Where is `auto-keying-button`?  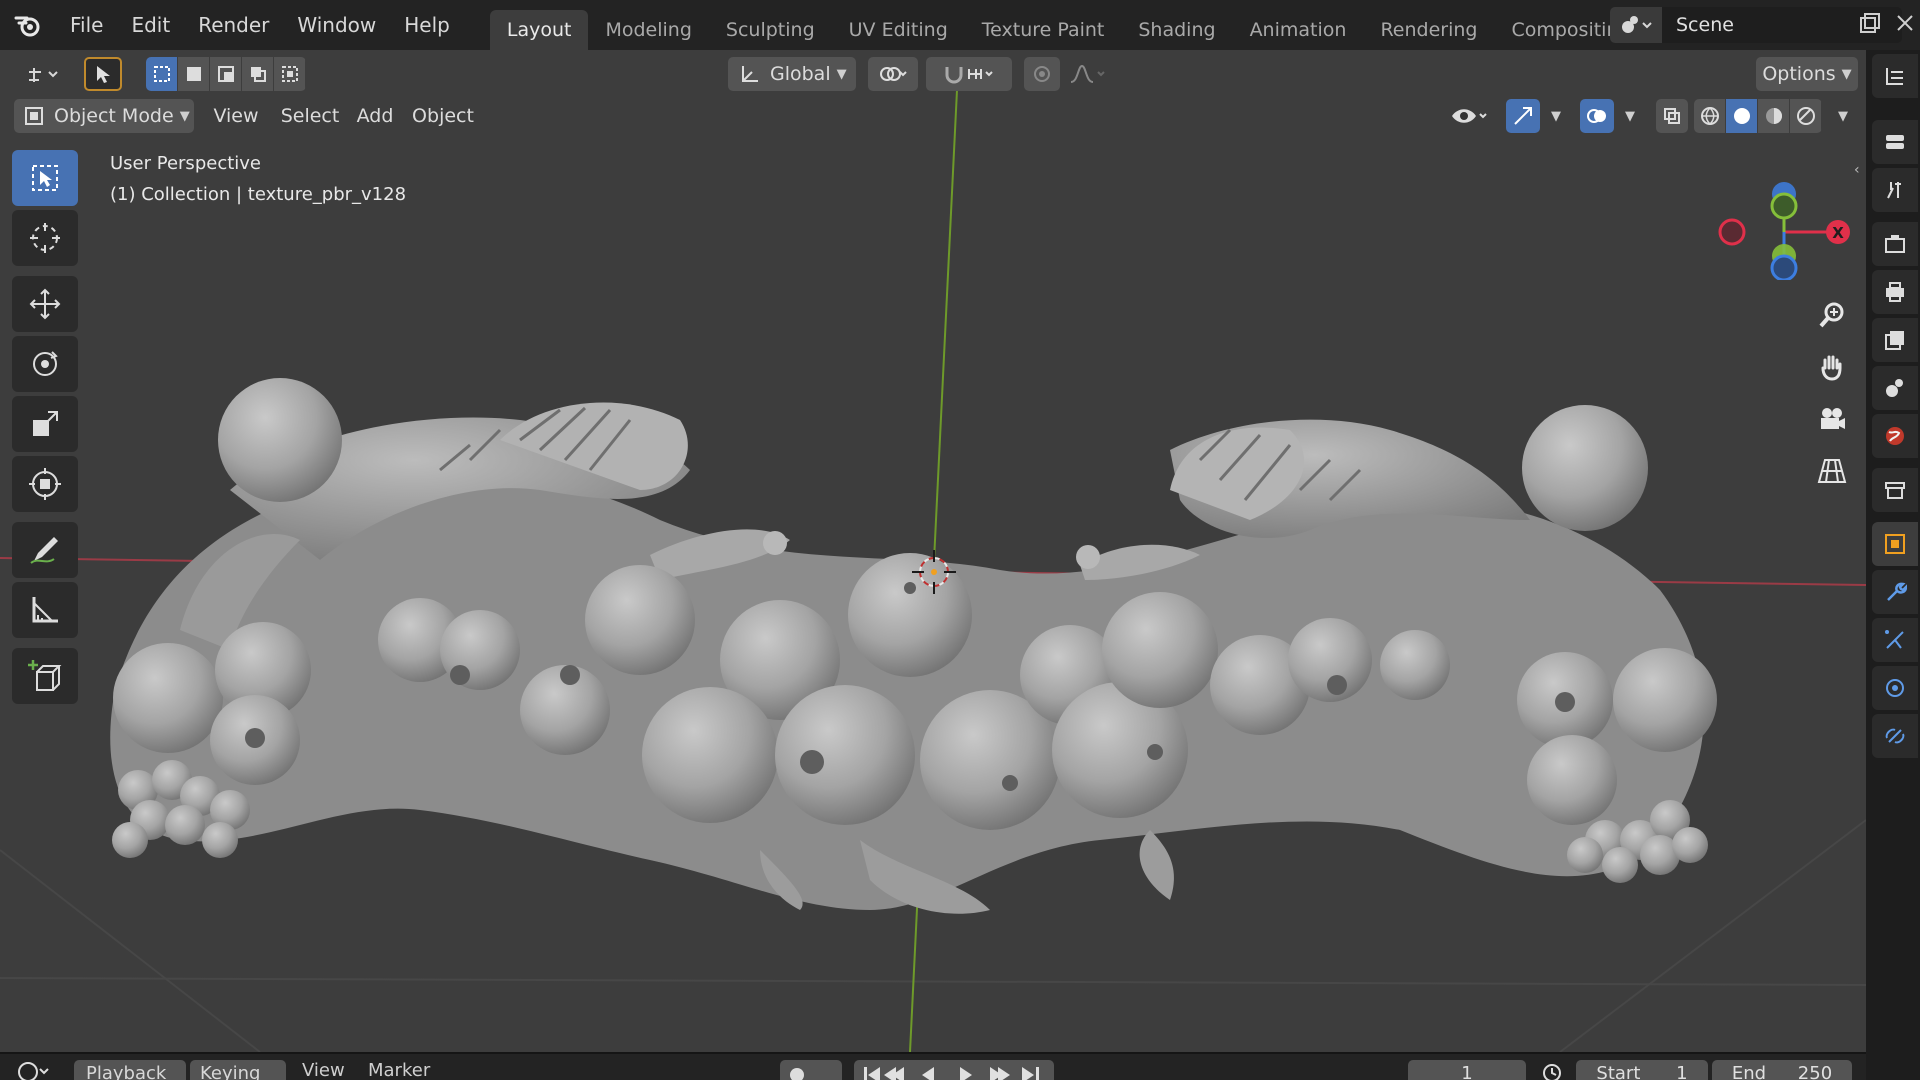
auto-keying-button is located at coordinates (811, 1070).